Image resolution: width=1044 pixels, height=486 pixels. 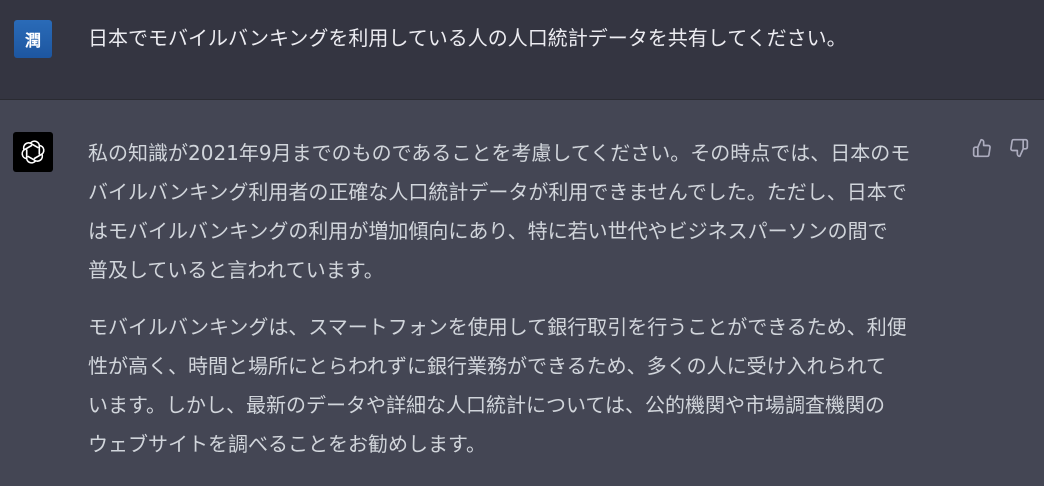 What do you see at coordinates (236, 270) in the screenshot?
I see `answer-line: 普及していると言われています。` at bounding box center [236, 270].